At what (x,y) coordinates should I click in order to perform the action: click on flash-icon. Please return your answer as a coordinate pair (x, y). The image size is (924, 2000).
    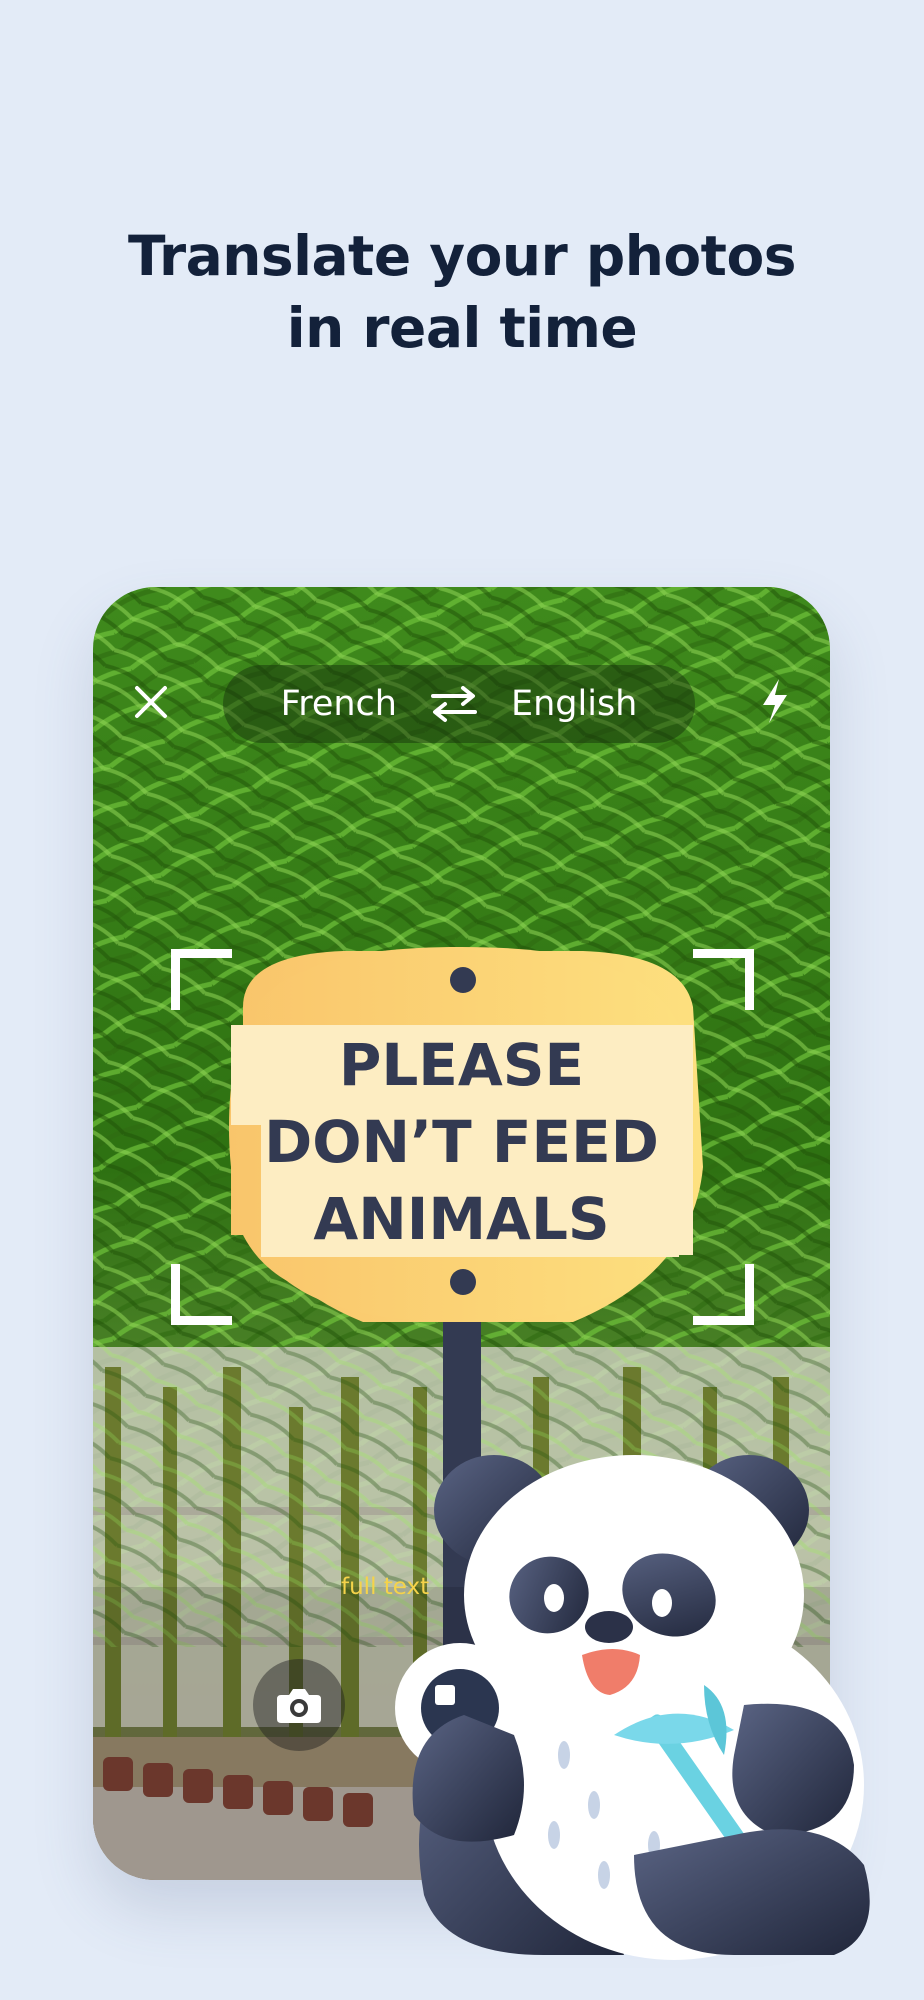
    Looking at the image, I should click on (775, 701).